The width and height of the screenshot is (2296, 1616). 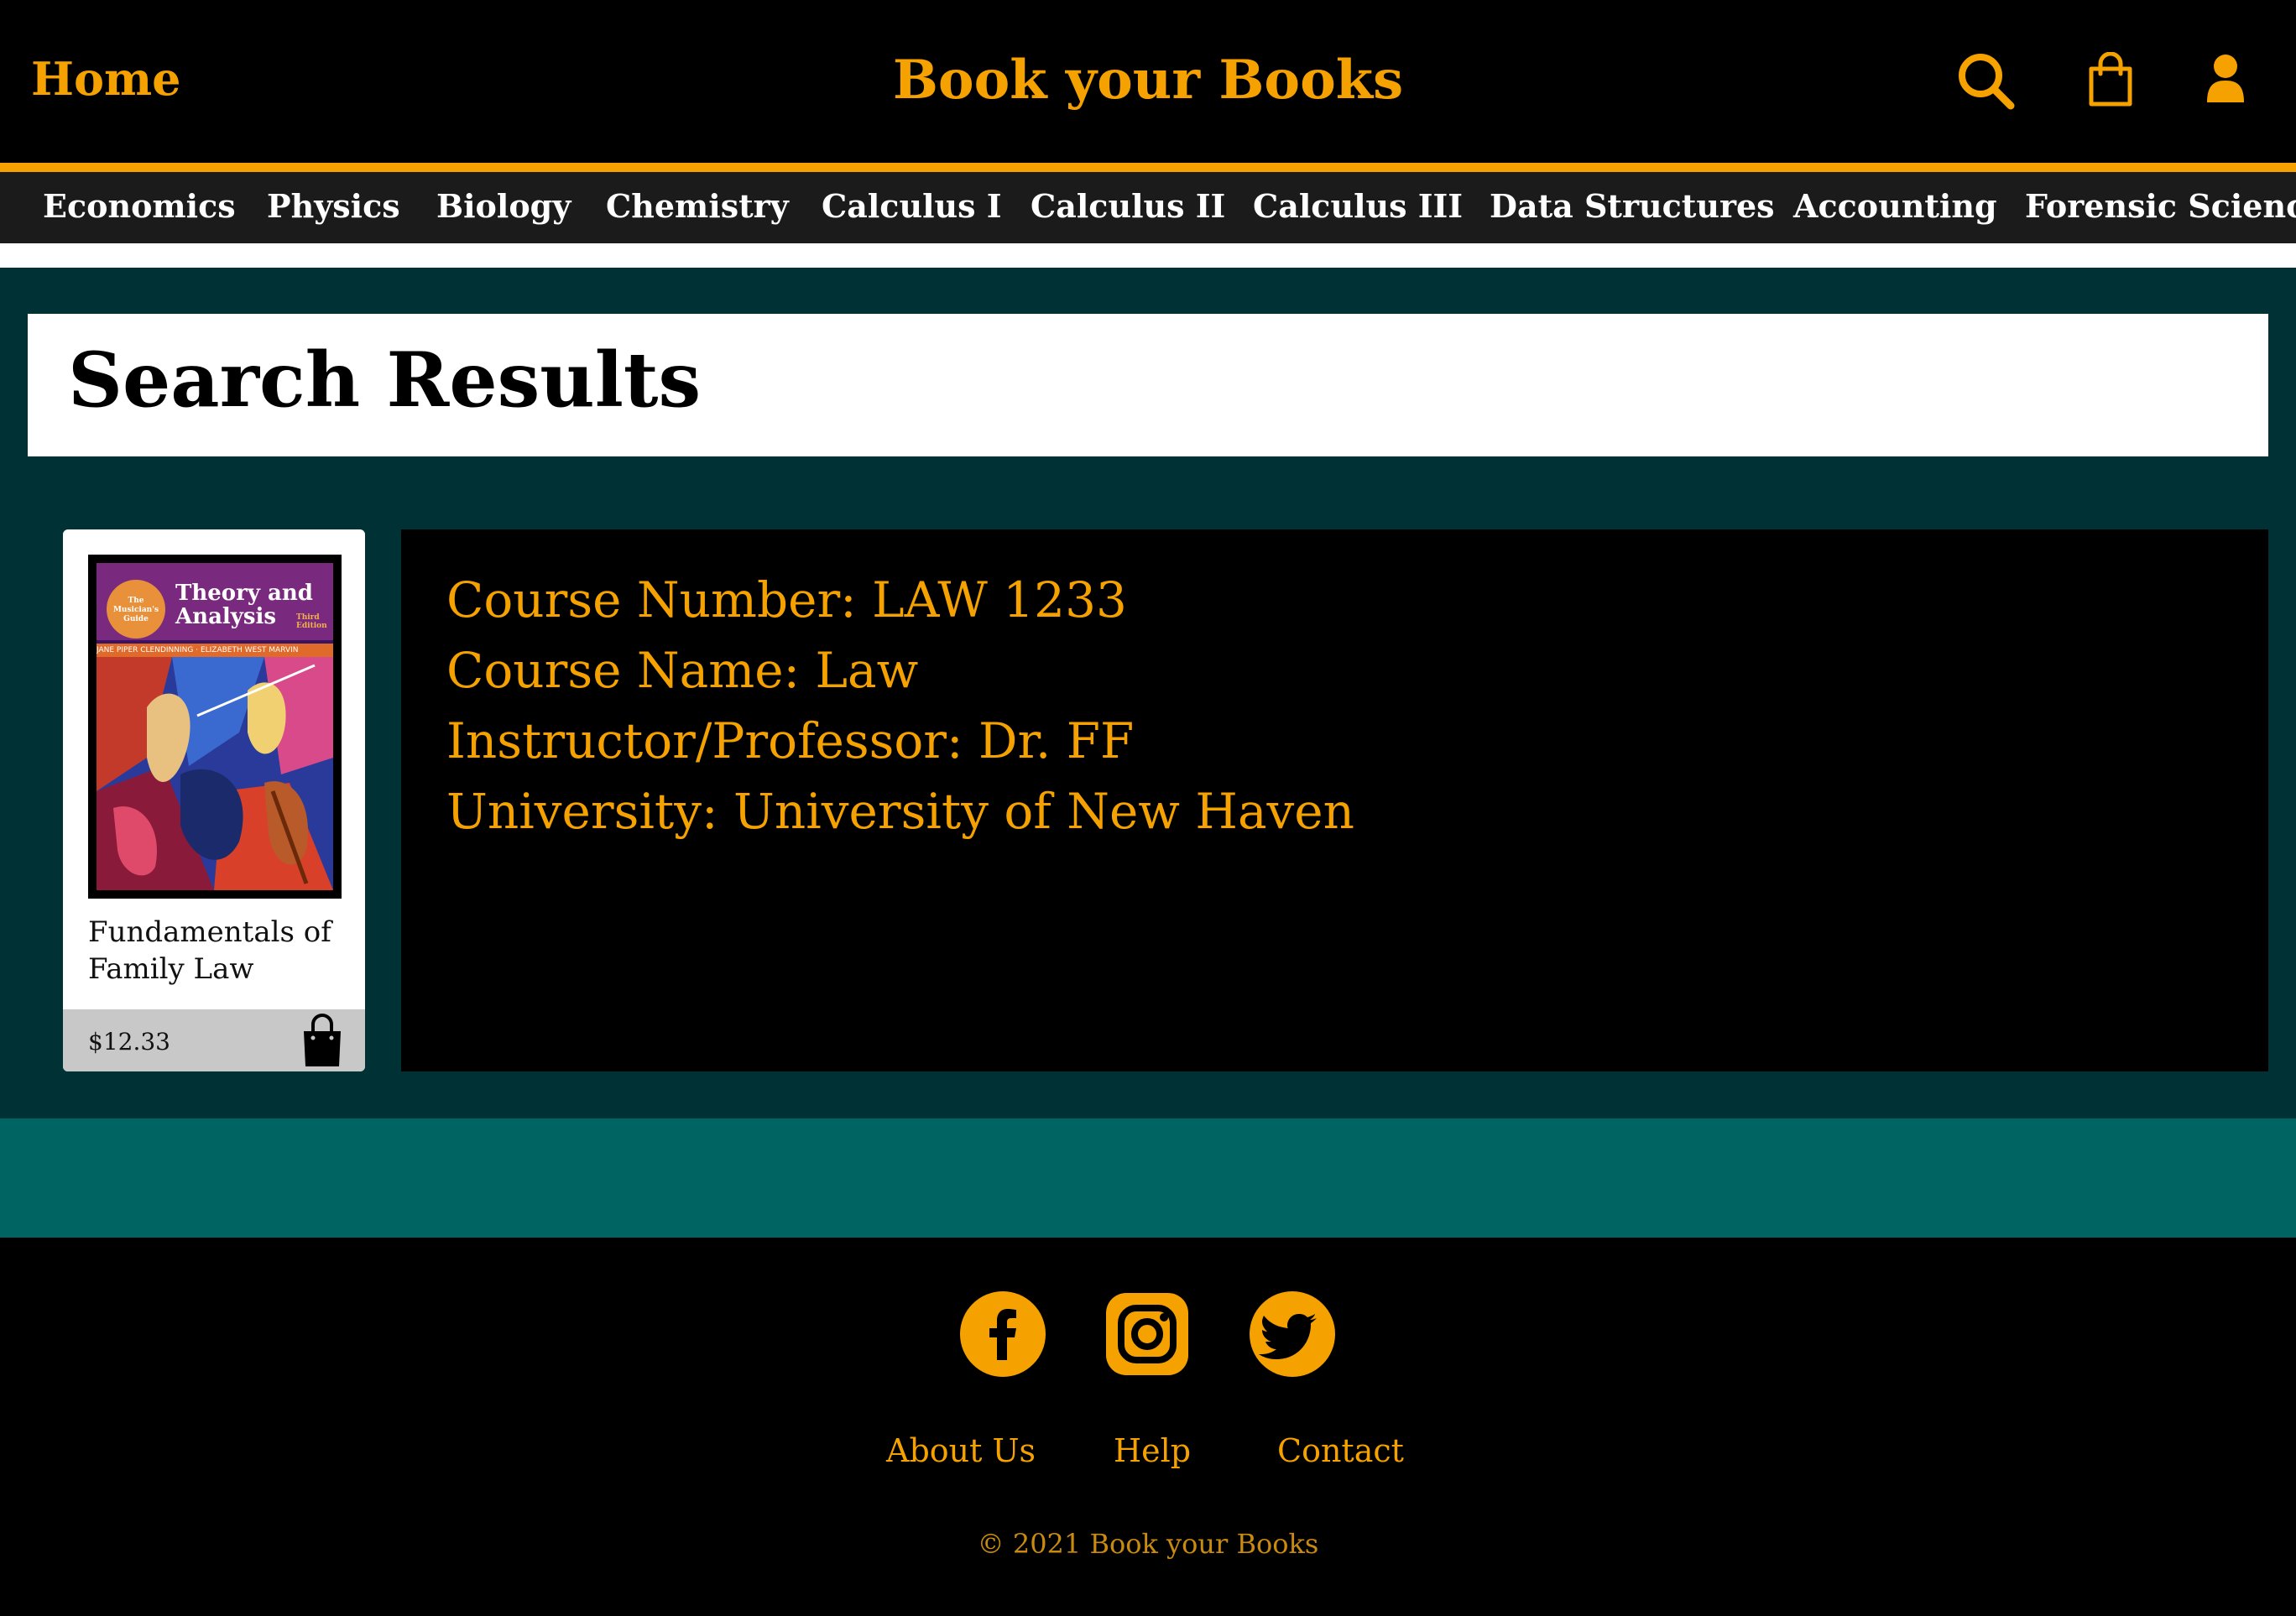 I want to click on category-economics: Economics, so click(x=139, y=206).